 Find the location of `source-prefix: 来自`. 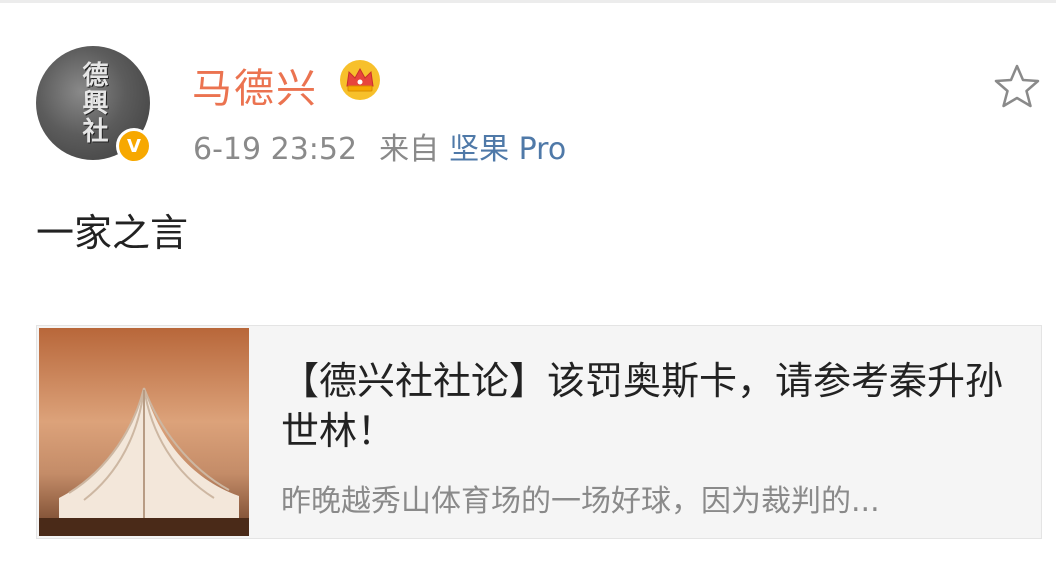

source-prefix: 来自 is located at coordinates (409, 149).